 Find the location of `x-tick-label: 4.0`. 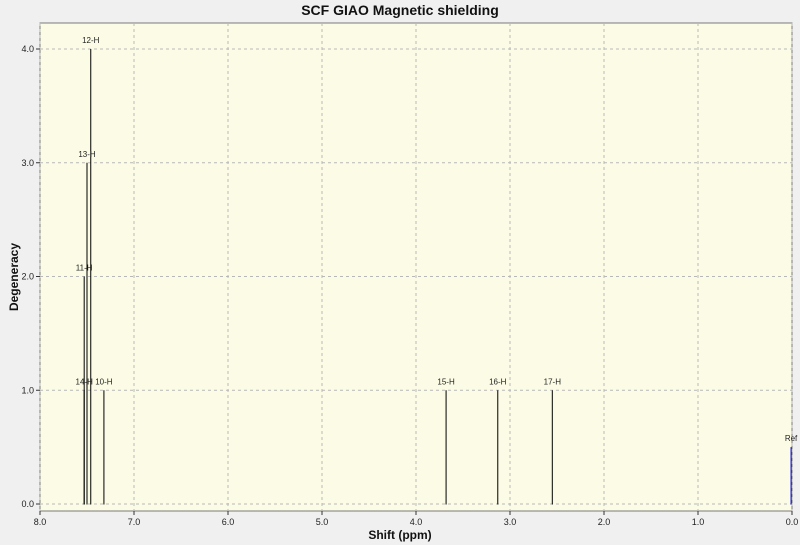

x-tick-label: 4.0 is located at coordinates (416, 522).